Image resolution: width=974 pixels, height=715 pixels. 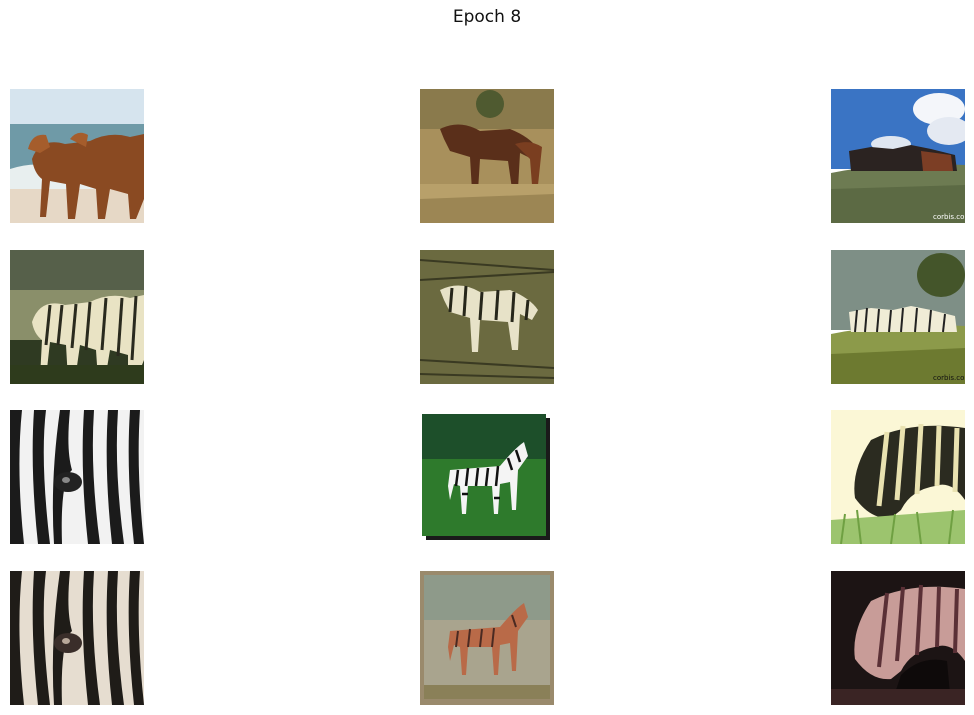 What do you see at coordinates (898, 156) in the screenshot?
I see `image-horse-herd-on-hill: corbis.com` at bounding box center [898, 156].